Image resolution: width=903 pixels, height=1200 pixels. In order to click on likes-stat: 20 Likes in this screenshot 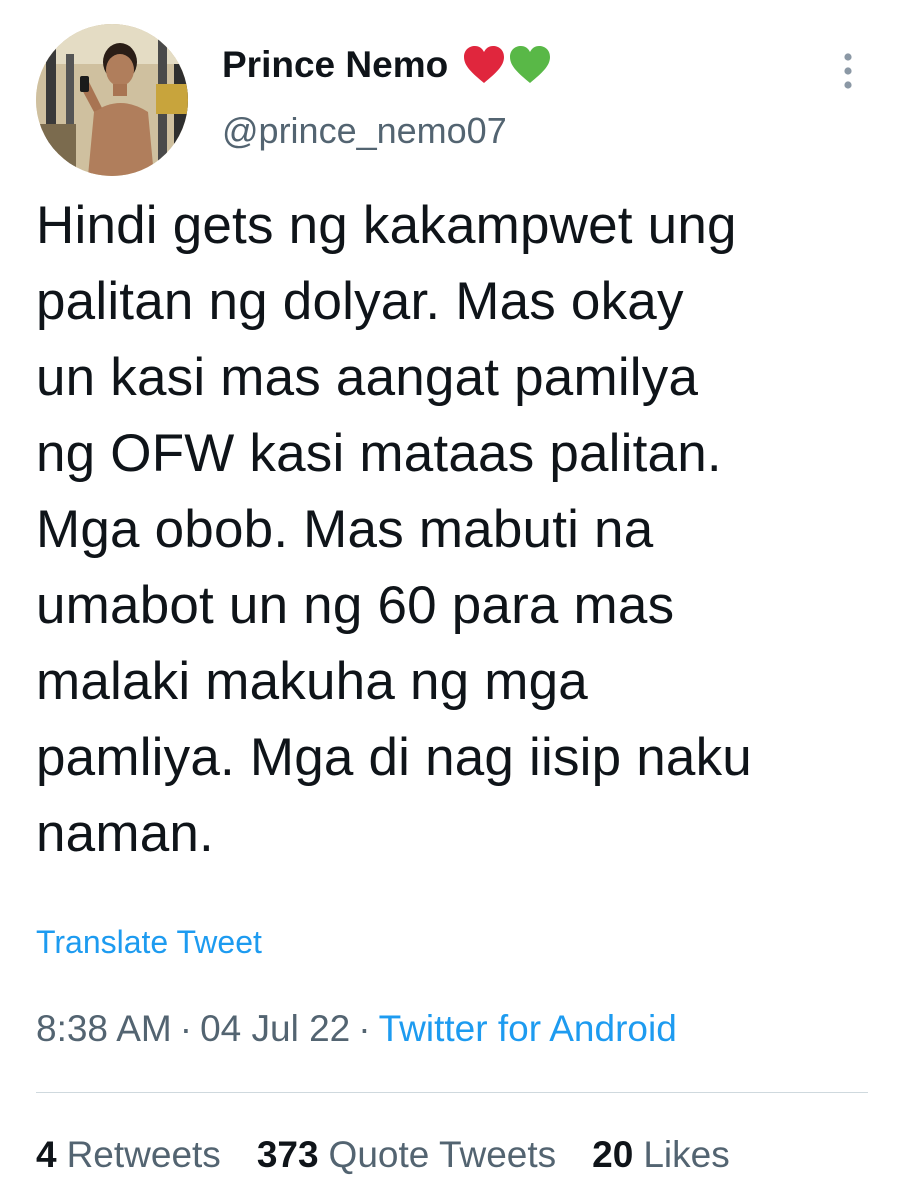, I will do `click(661, 1155)`.